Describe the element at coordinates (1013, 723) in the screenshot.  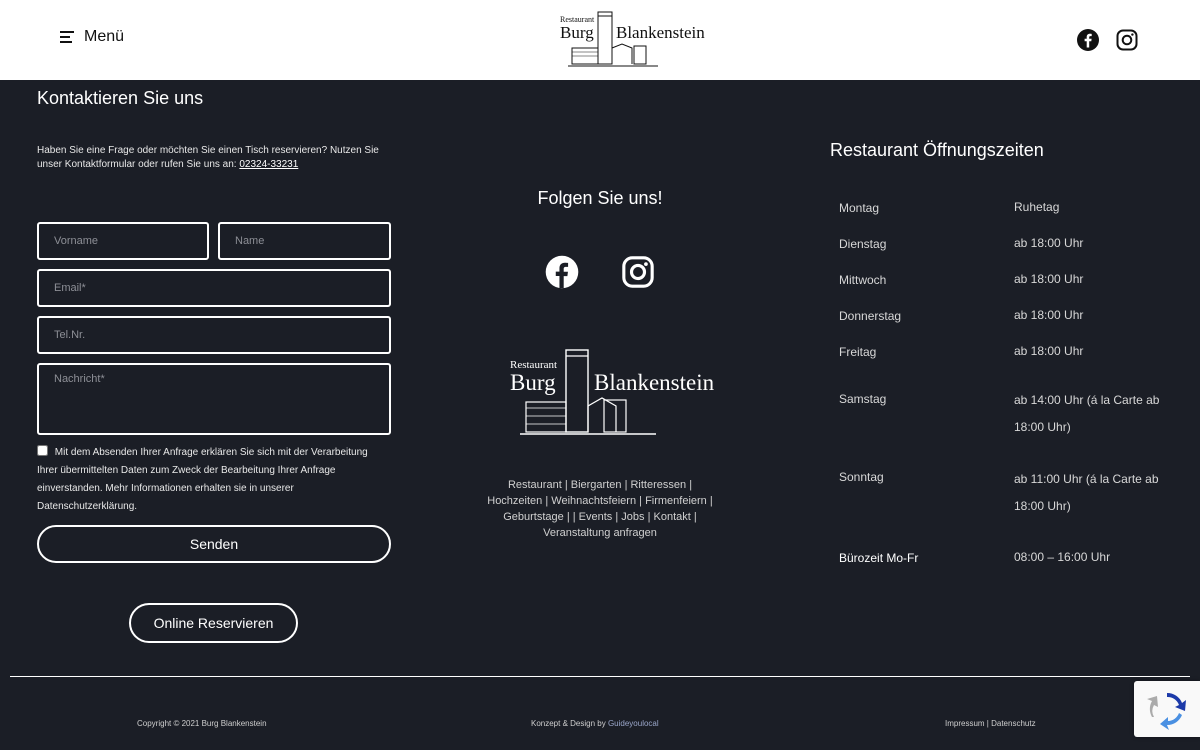
I see `datenschutz-link: Datenschutz` at that location.